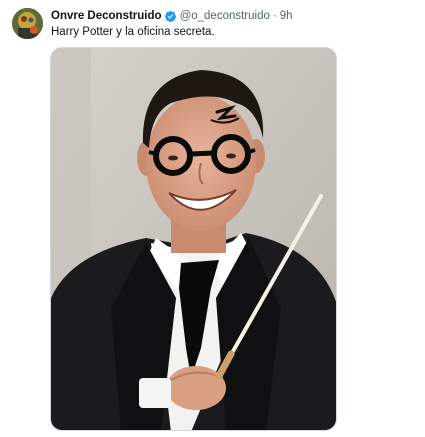 The width and height of the screenshot is (425, 437). I want to click on author-handle: @o_deconstruido, so click(225, 16).